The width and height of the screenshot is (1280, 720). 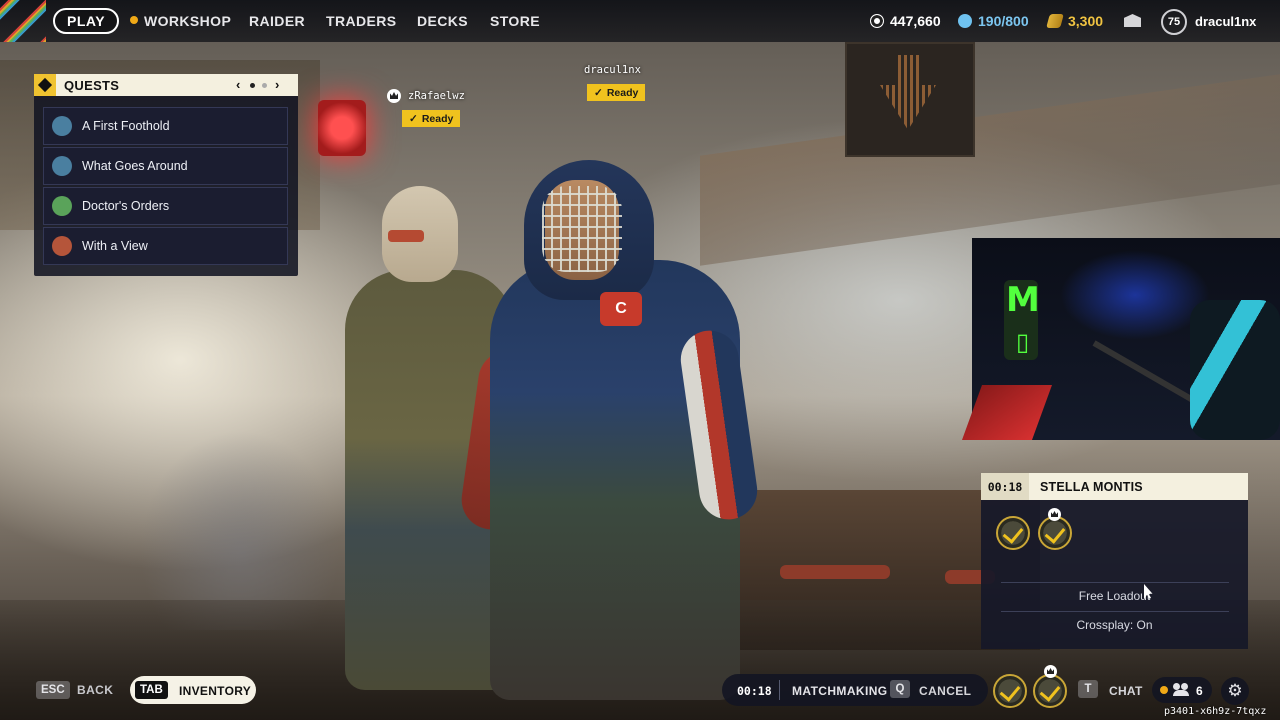 I want to click on quest-label: With a View, so click(x=115, y=246).